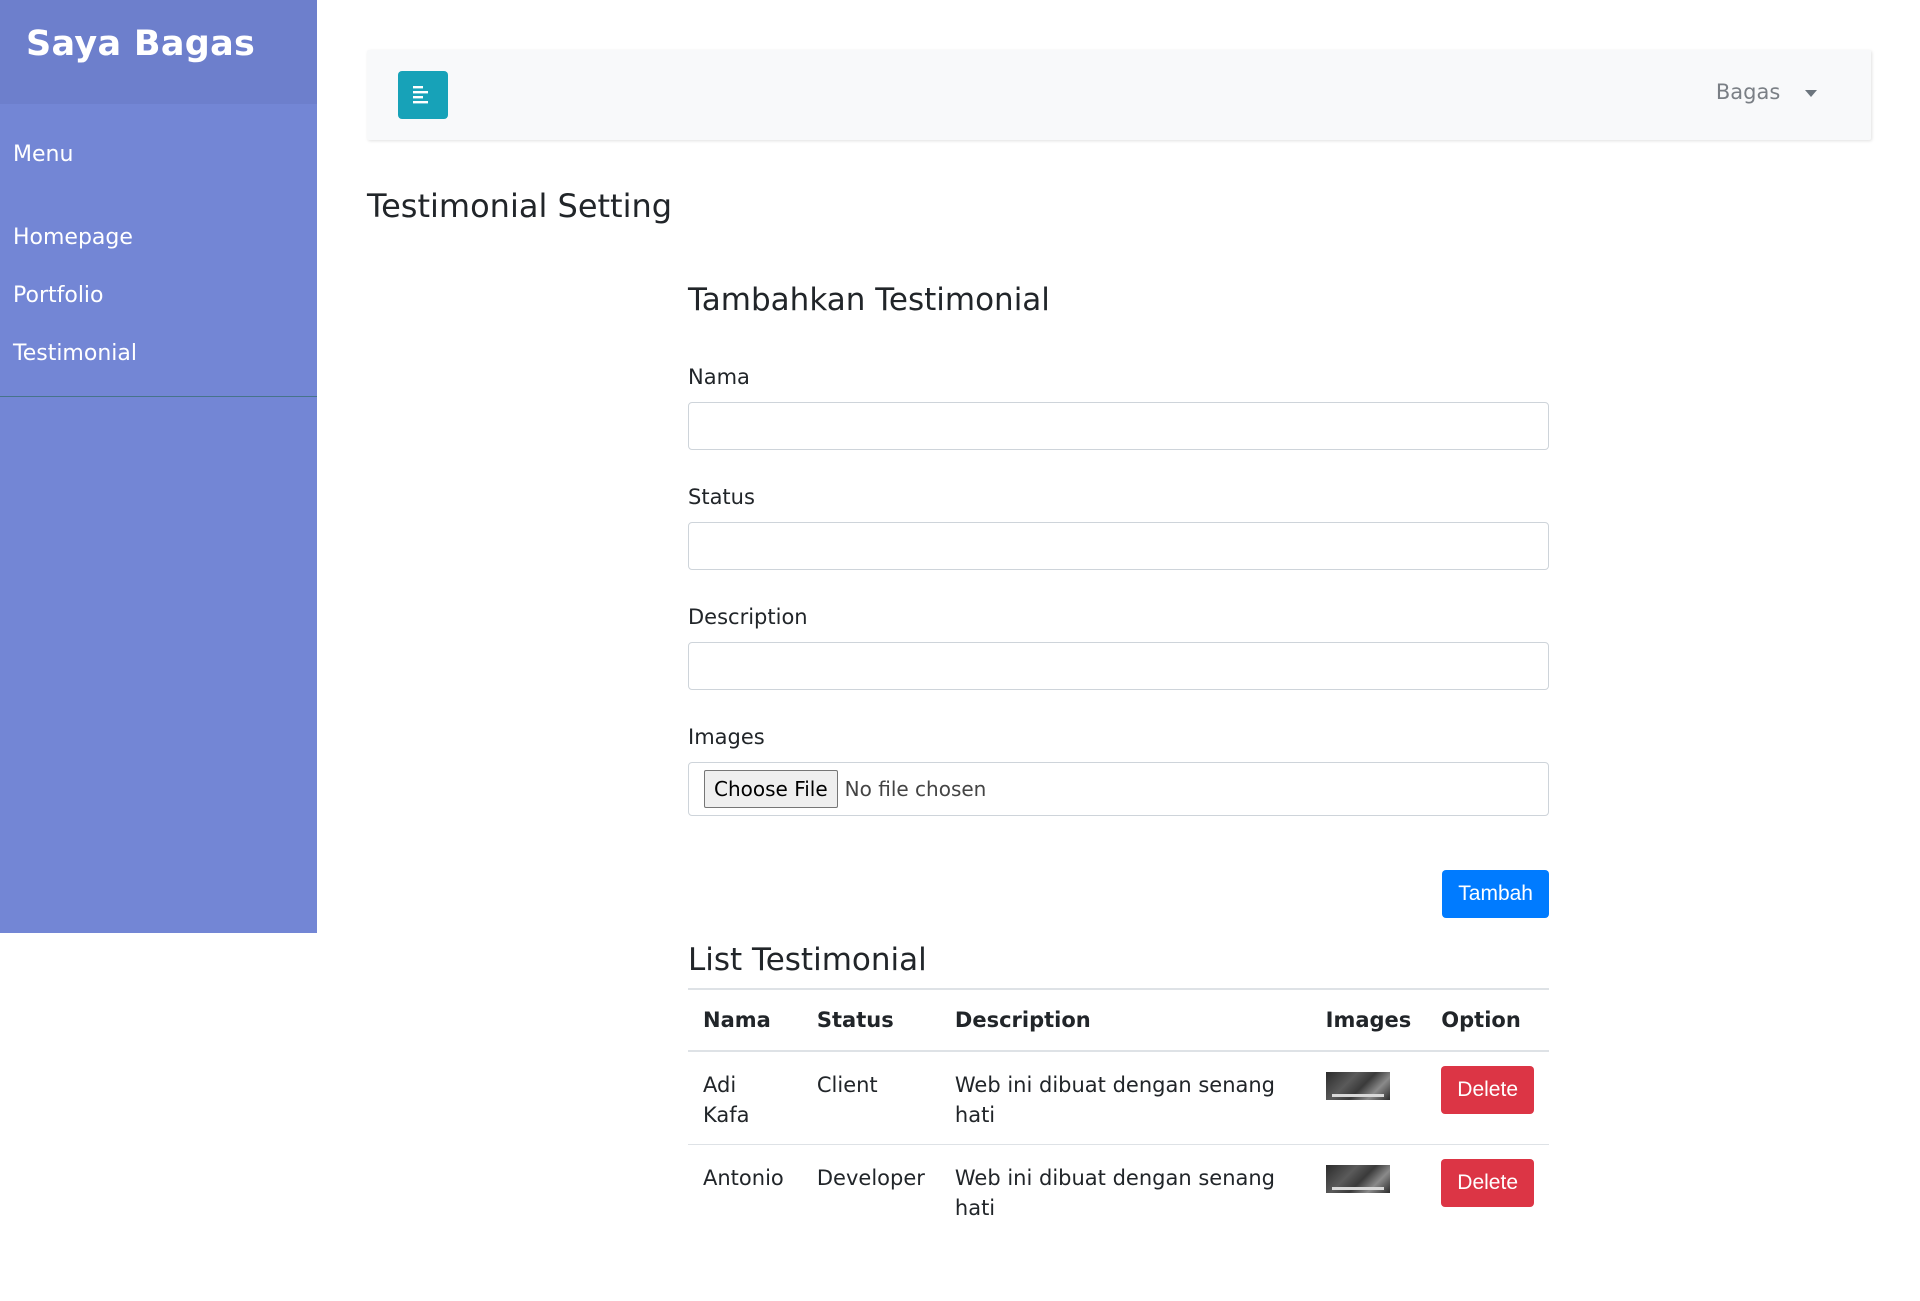 This screenshot has width=1920, height=1301. I want to click on sidebar-toggle-button, so click(423, 95).